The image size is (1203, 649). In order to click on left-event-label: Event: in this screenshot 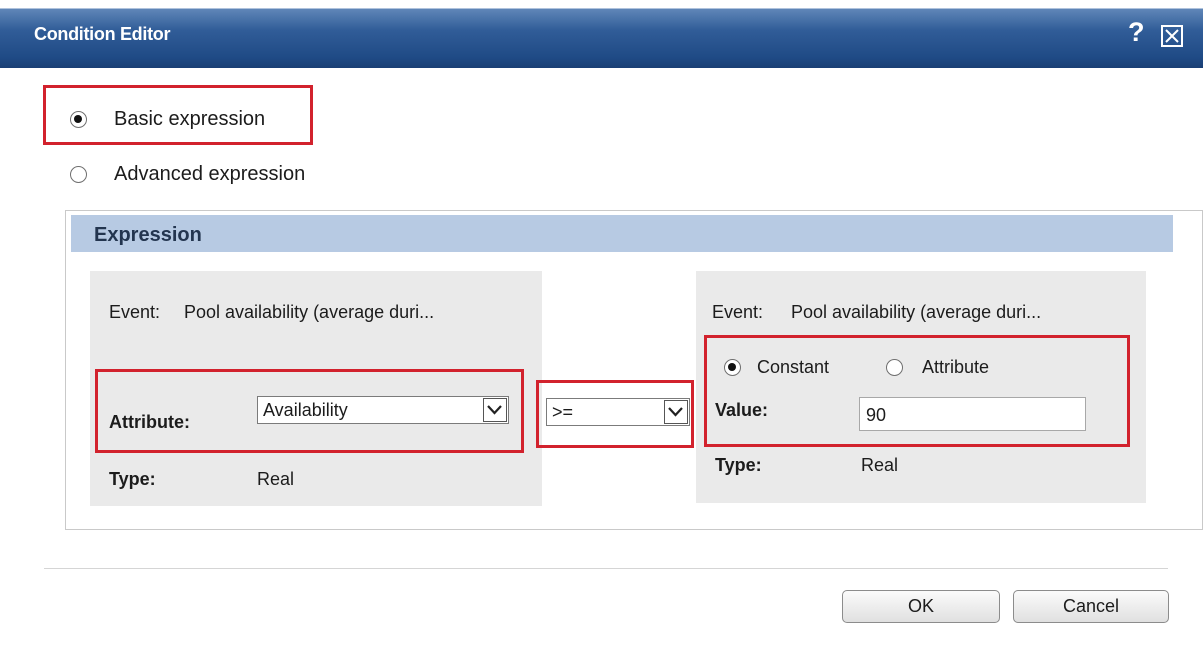, I will do `click(135, 312)`.